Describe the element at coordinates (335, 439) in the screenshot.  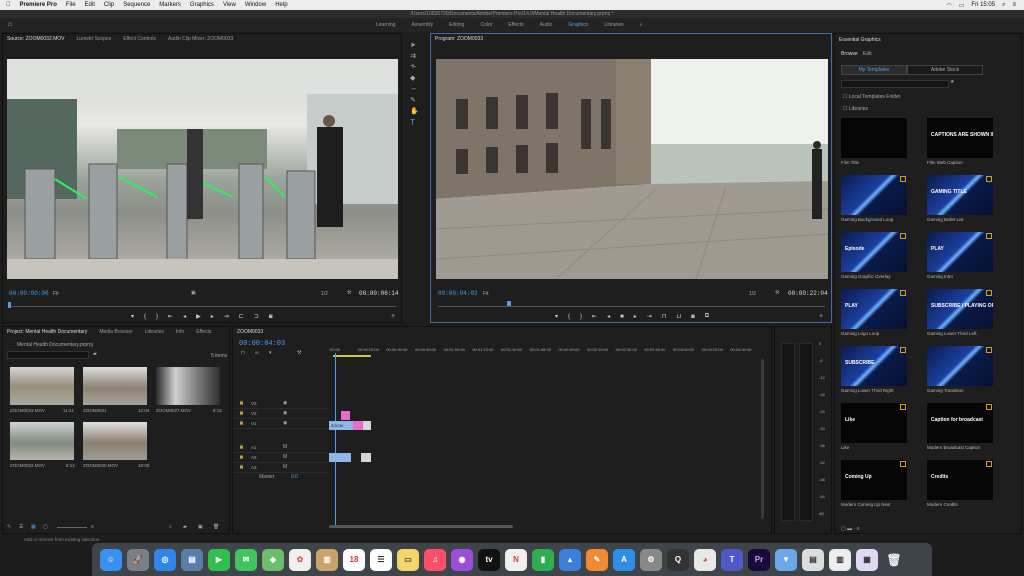
I see `timeline-playhead` at that location.